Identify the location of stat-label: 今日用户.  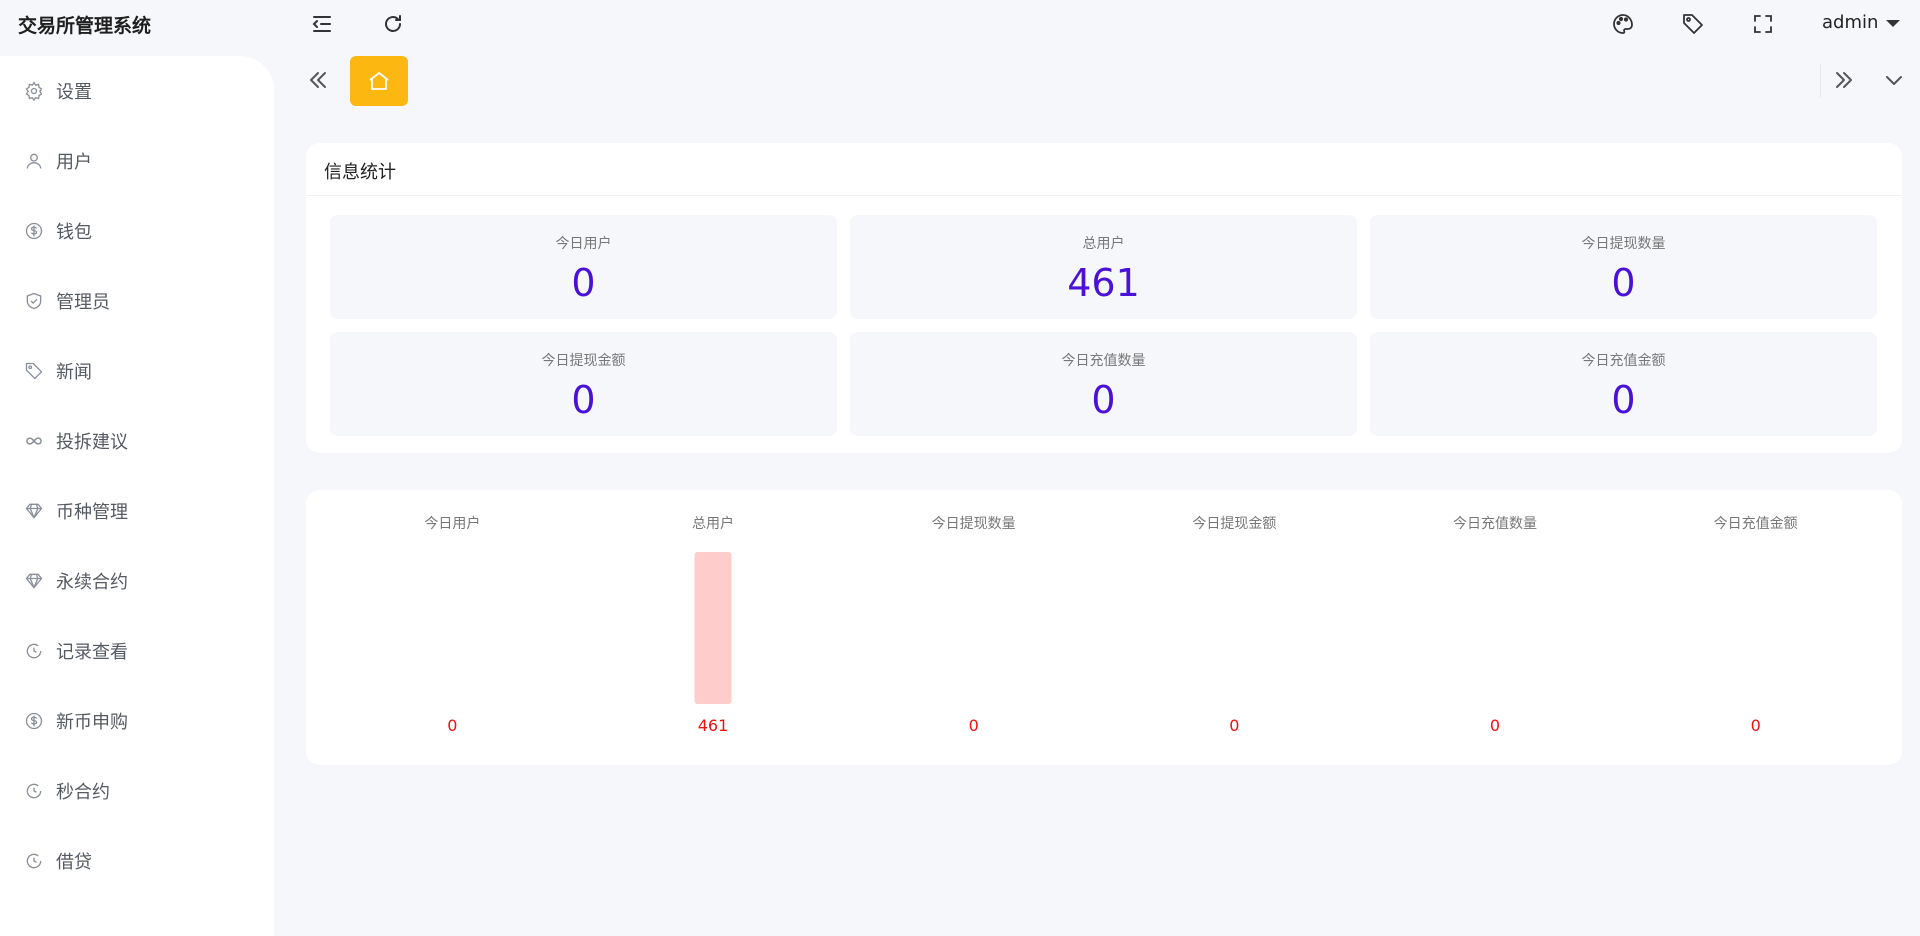
(583, 244).